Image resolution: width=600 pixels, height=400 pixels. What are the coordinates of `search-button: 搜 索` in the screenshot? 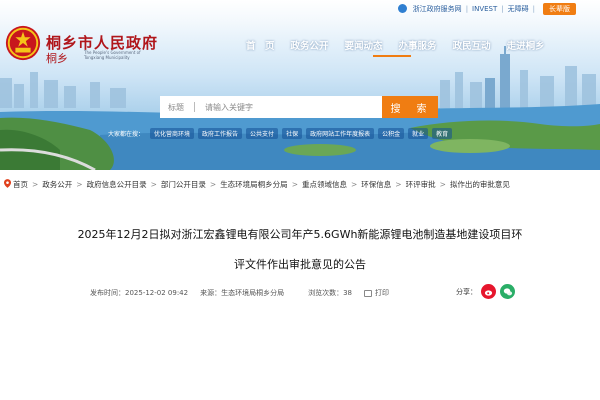 It's located at (410, 107).